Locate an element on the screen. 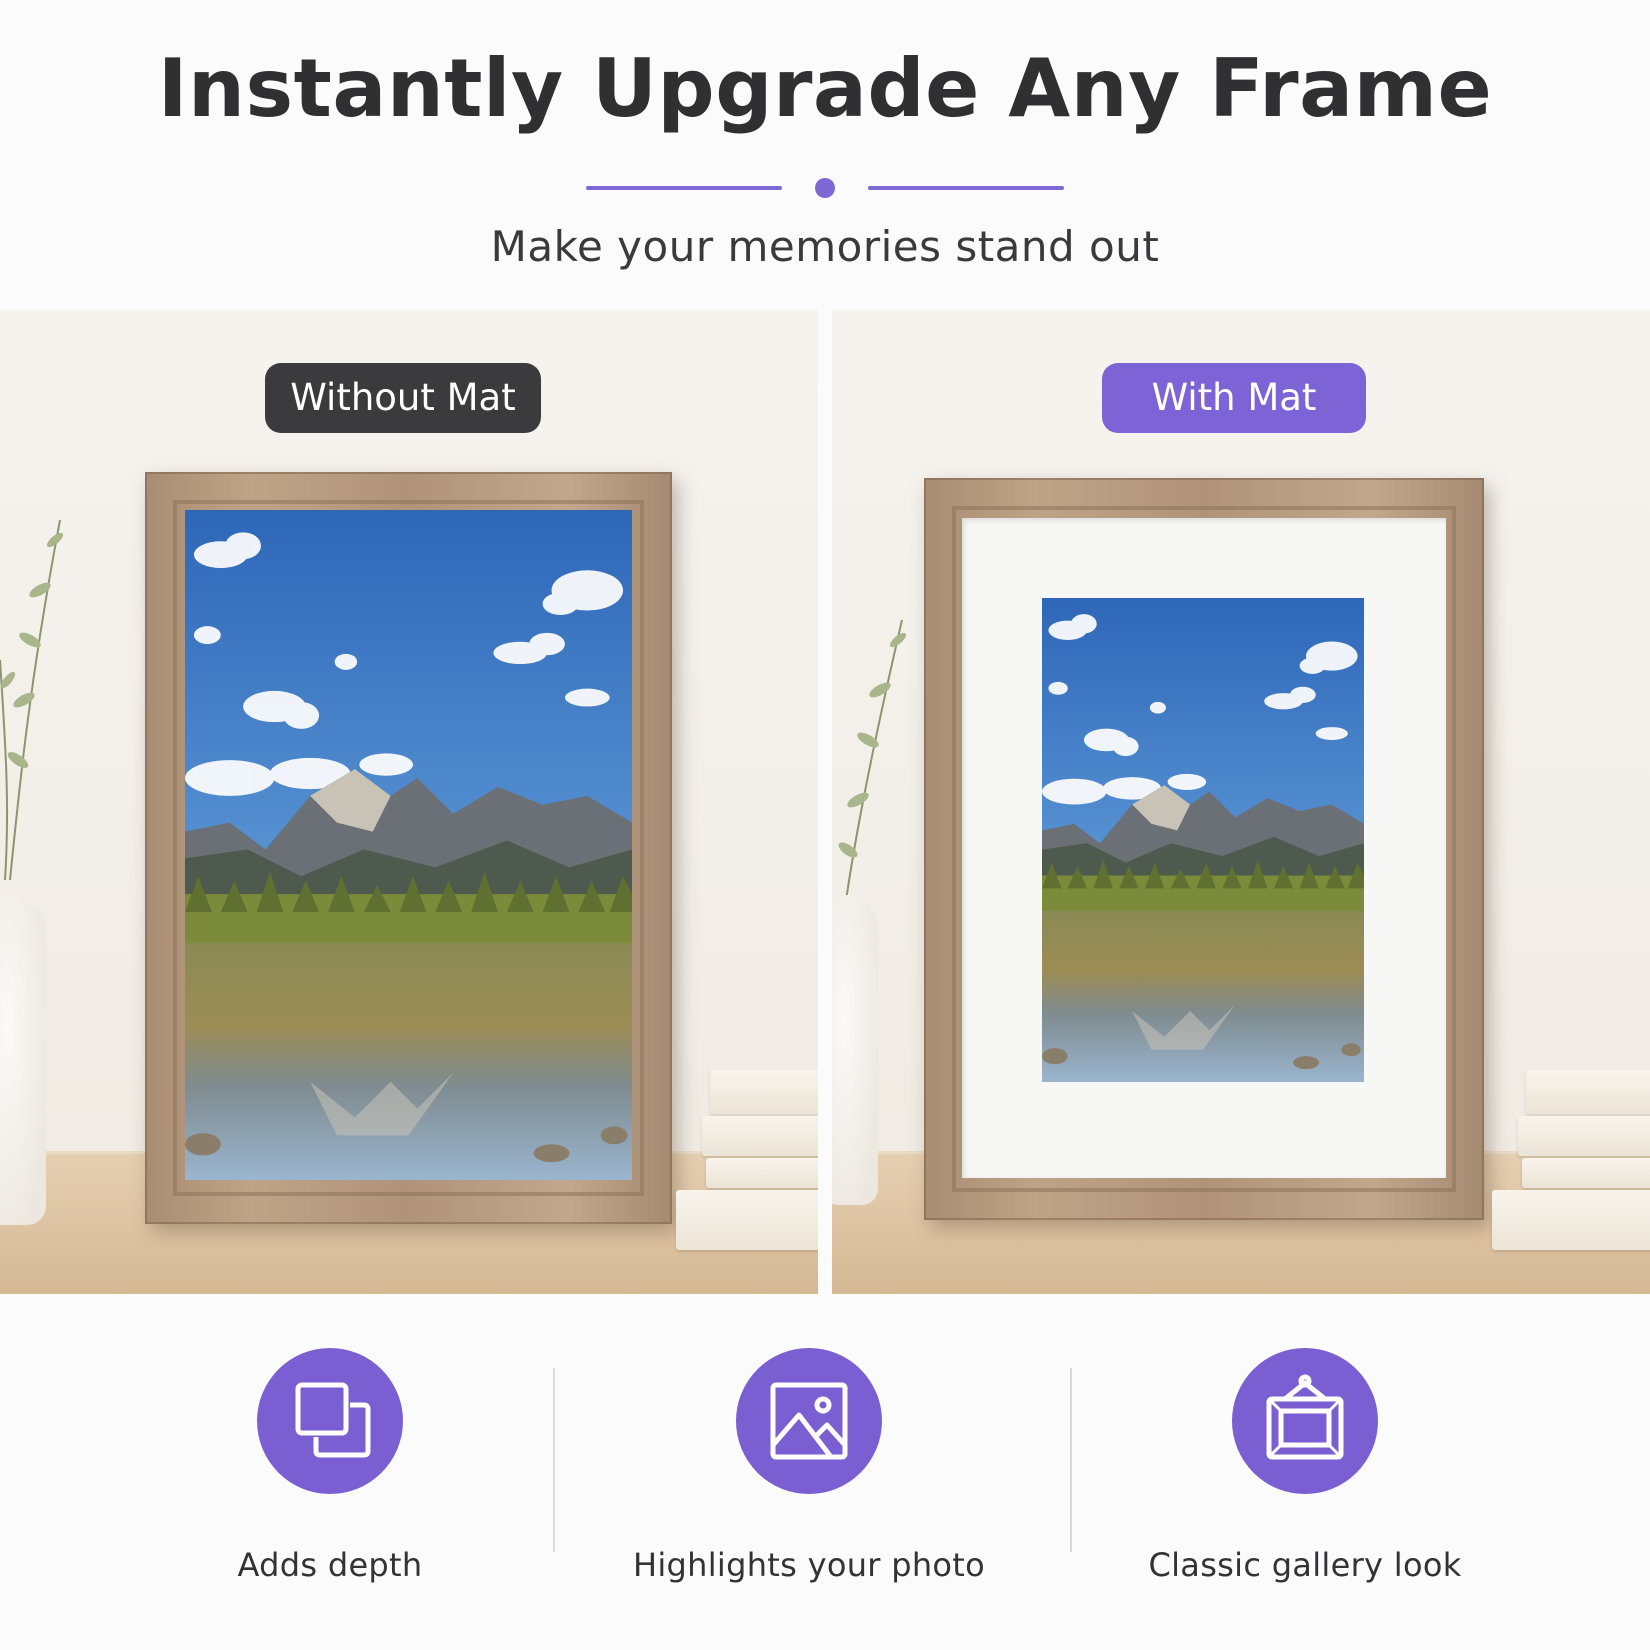 Image resolution: width=1650 pixels, height=1650 pixels. picture-frame-without-mat is located at coordinates (408, 848).